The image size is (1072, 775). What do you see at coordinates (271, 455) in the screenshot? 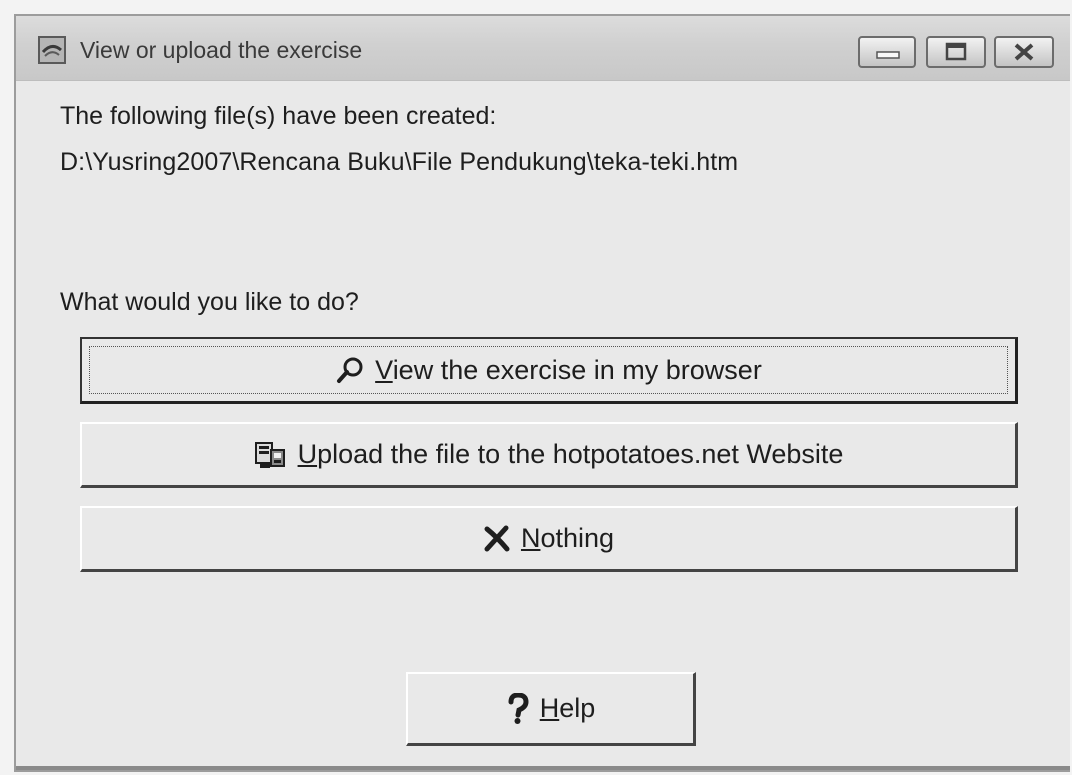
I see `upload-icon` at bounding box center [271, 455].